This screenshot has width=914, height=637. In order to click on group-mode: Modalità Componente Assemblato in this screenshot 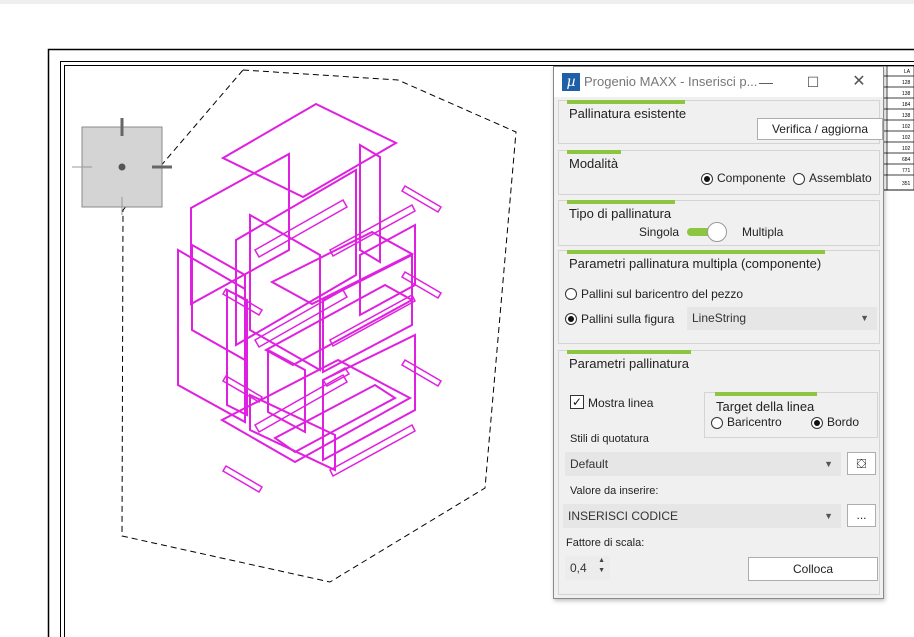, I will do `click(719, 172)`.